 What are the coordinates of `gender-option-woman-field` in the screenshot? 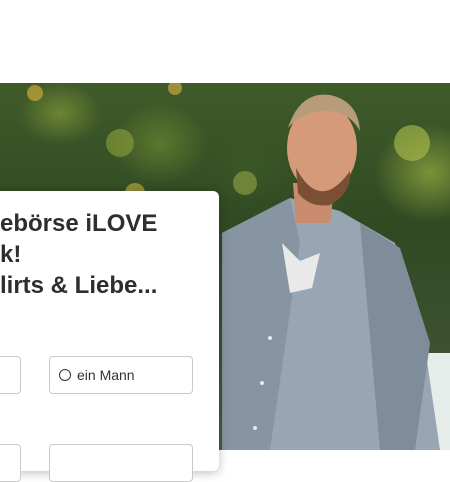 It's located at (10, 375).